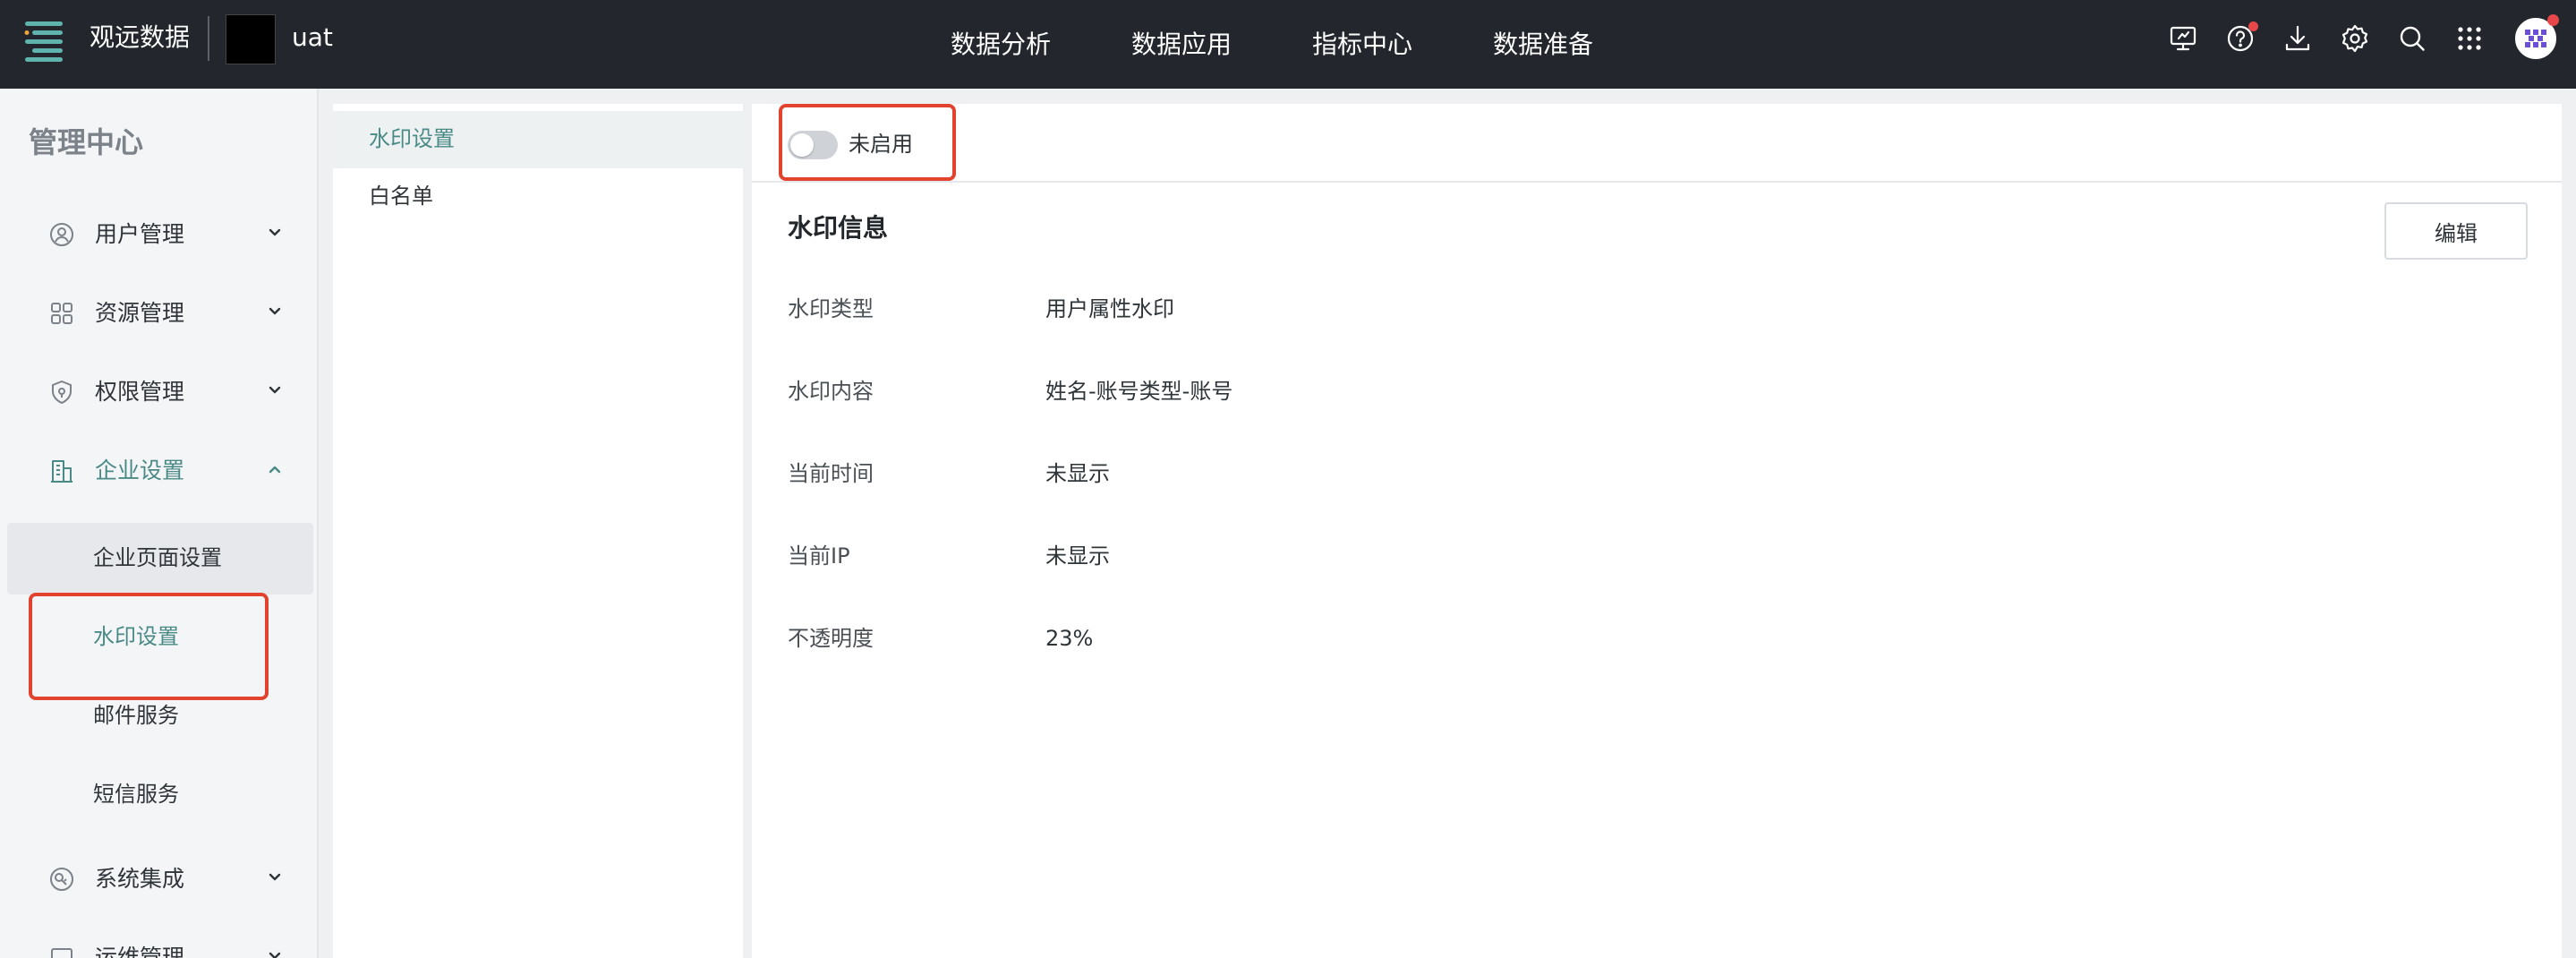  I want to click on sidebar-subitem-label: 短信服务, so click(136, 794).